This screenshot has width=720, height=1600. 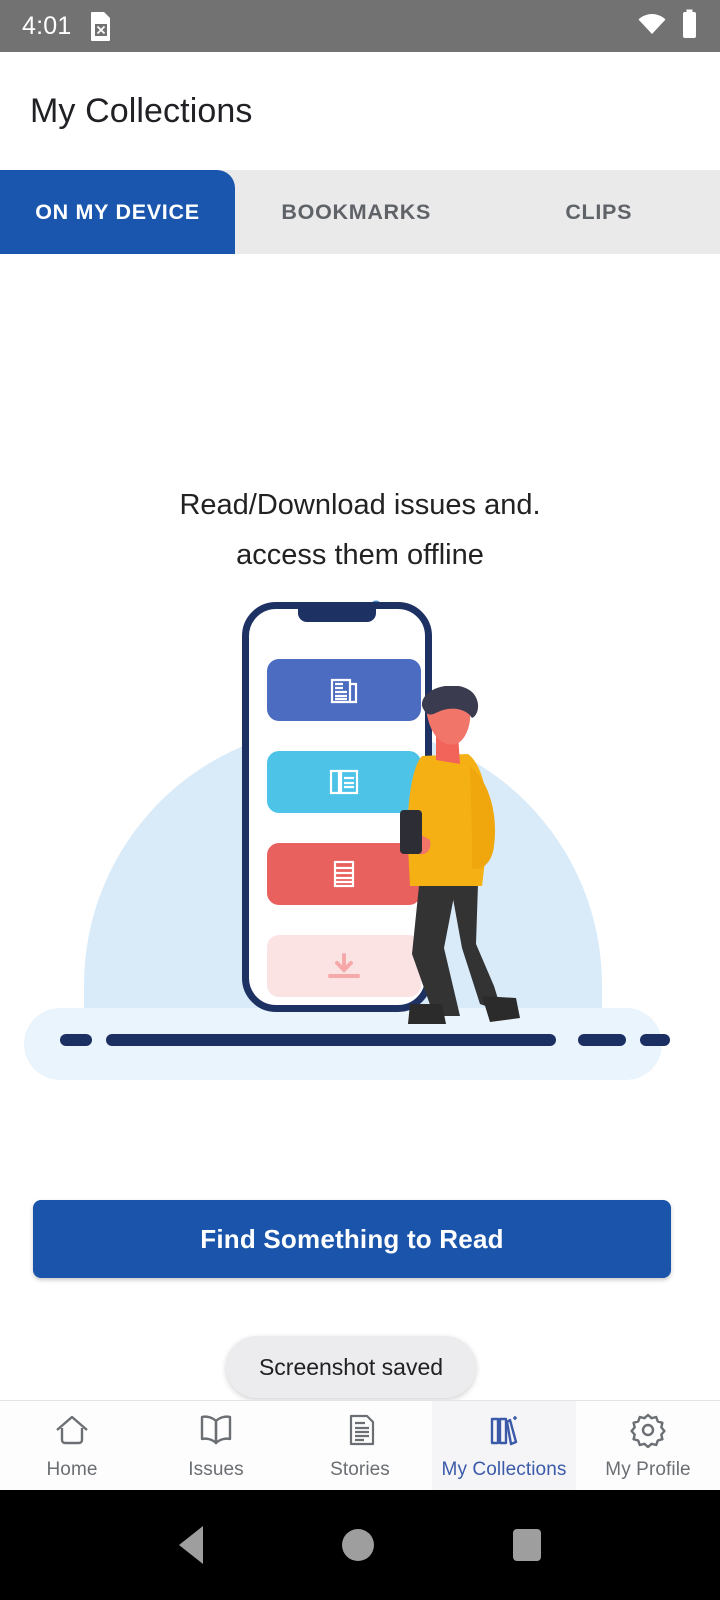 What do you see at coordinates (101, 26) in the screenshot?
I see `sim-card-no-signal-icon` at bounding box center [101, 26].